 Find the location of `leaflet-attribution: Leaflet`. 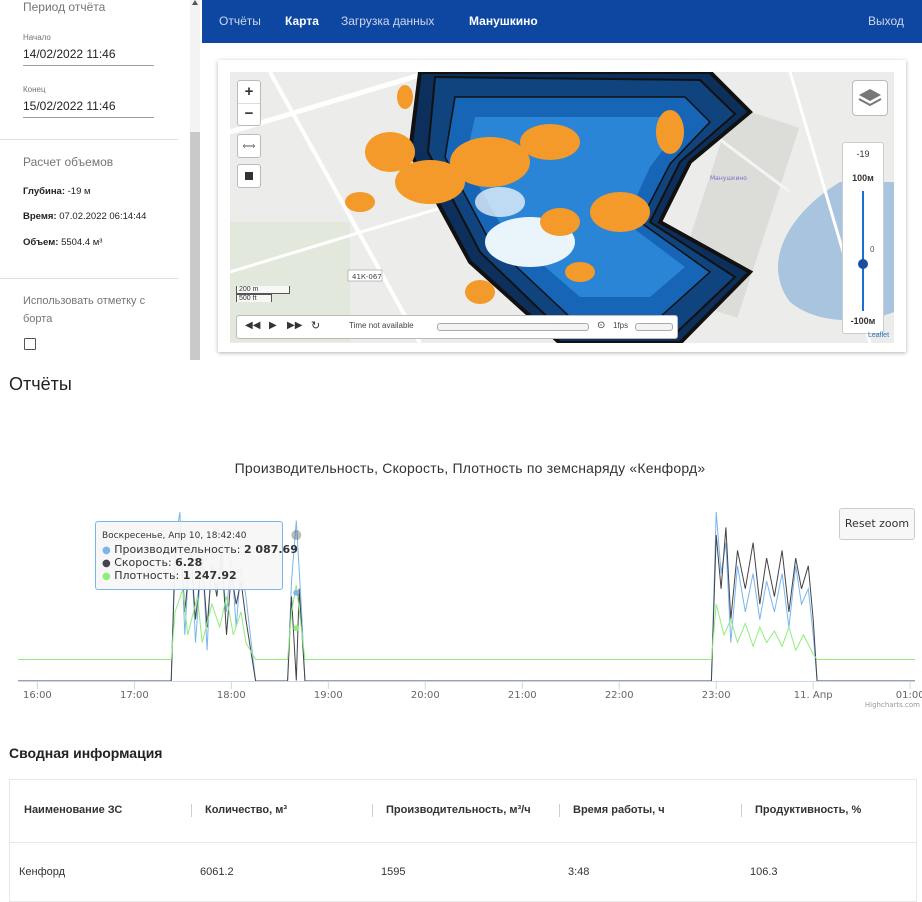

leaflet-attribution: Leaflet is located at coordinates (878, 335).